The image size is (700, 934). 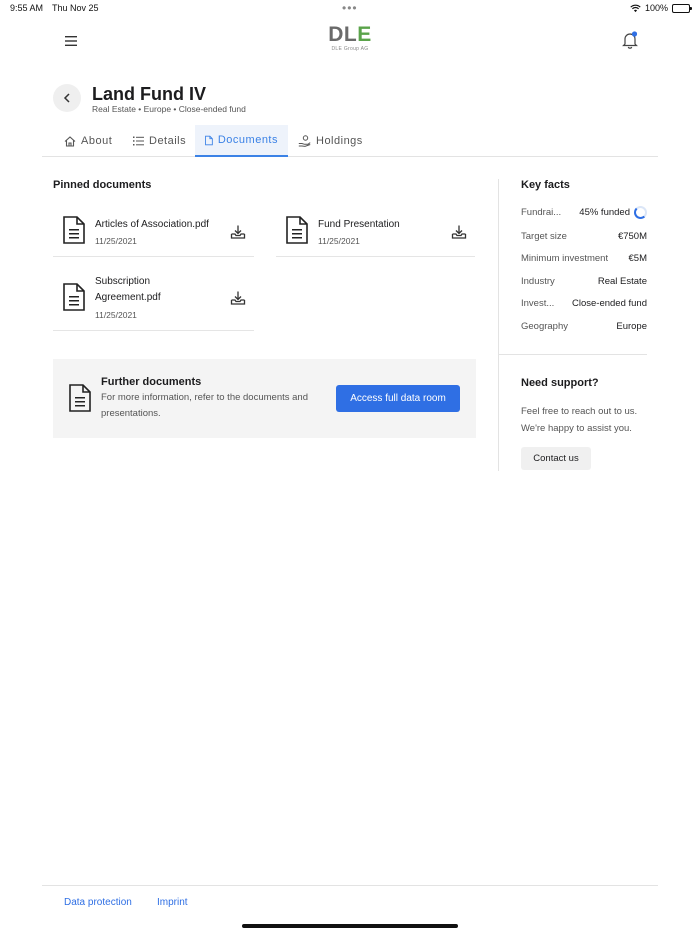 I want to click on top-bar: DLE DLE Group AG, so click(x=350, y=43).